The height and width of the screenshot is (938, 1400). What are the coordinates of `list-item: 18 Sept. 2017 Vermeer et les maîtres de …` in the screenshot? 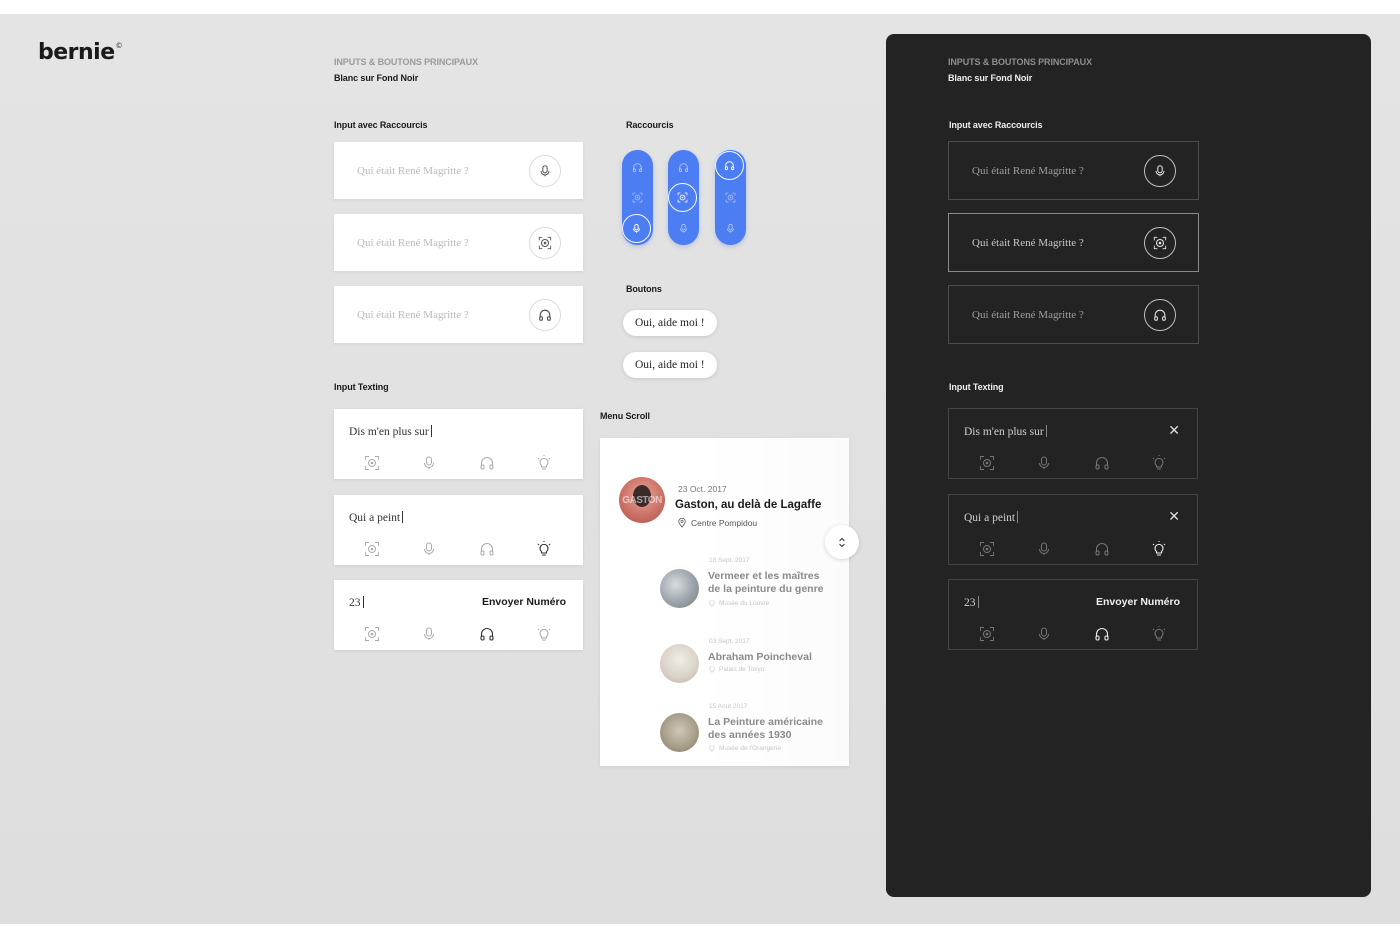 It's located at (724, 585).